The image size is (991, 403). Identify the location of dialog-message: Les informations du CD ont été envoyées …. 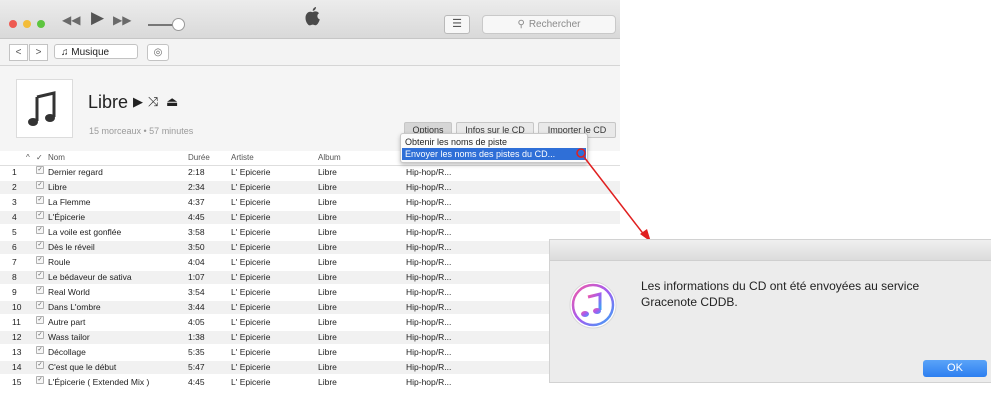
(780, 294).